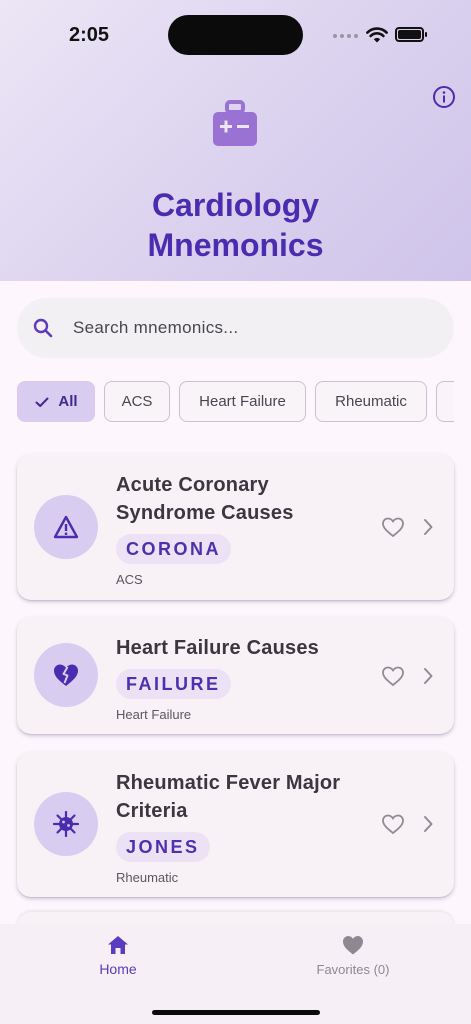 Image resolution: width=471 pixels, height=1024 pixels. I want to click on card-title: Rheumatic Fever Major Criteria, so click(228, 797).